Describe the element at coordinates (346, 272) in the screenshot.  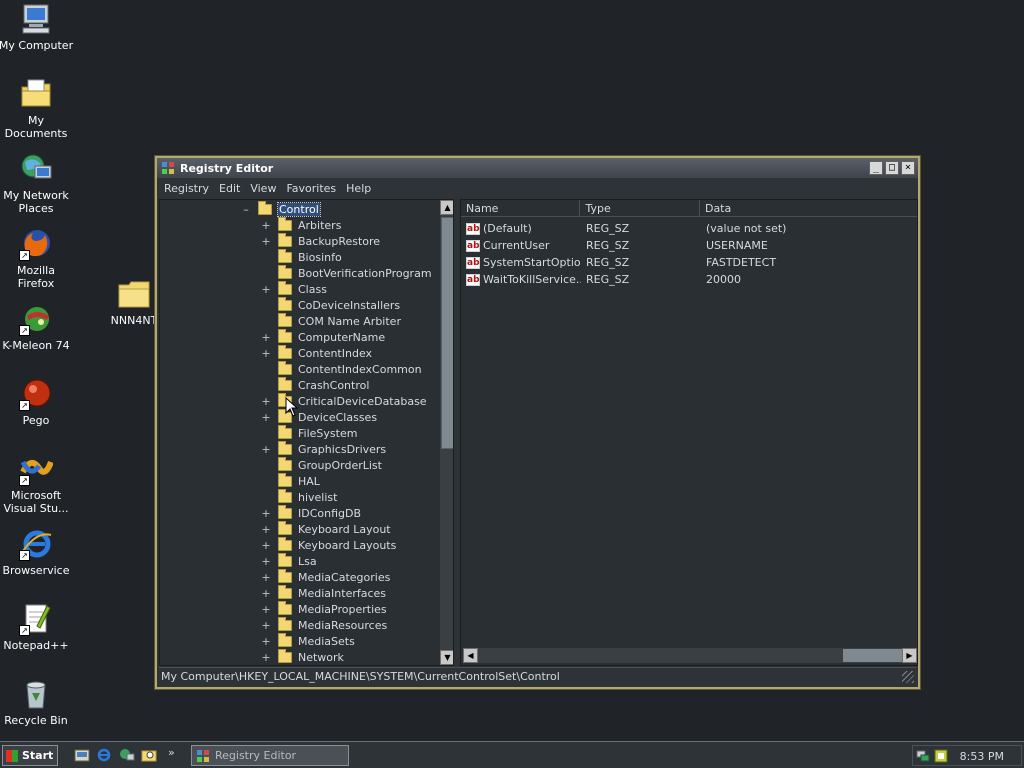
I see `tree-node: BootVerificationProgram` at that location.